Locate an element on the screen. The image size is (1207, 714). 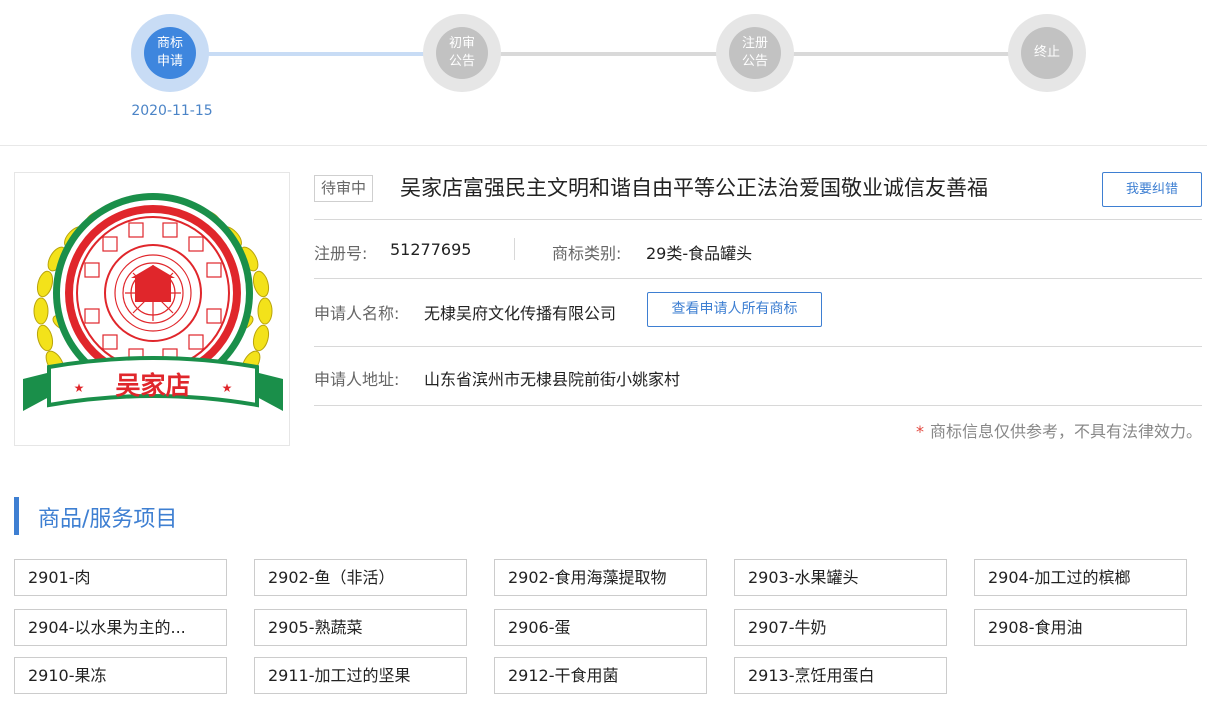
goods-item: 2912-干食用菌 is located at coordinates (600, 675).